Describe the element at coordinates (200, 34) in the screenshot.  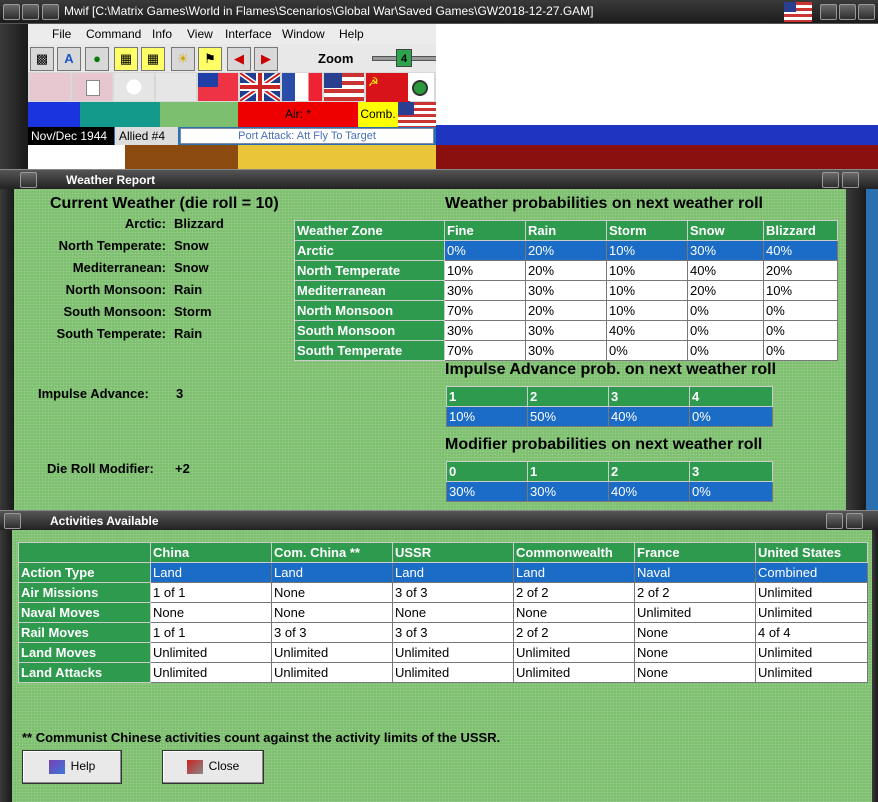
I see `menu-view: View` at that location.